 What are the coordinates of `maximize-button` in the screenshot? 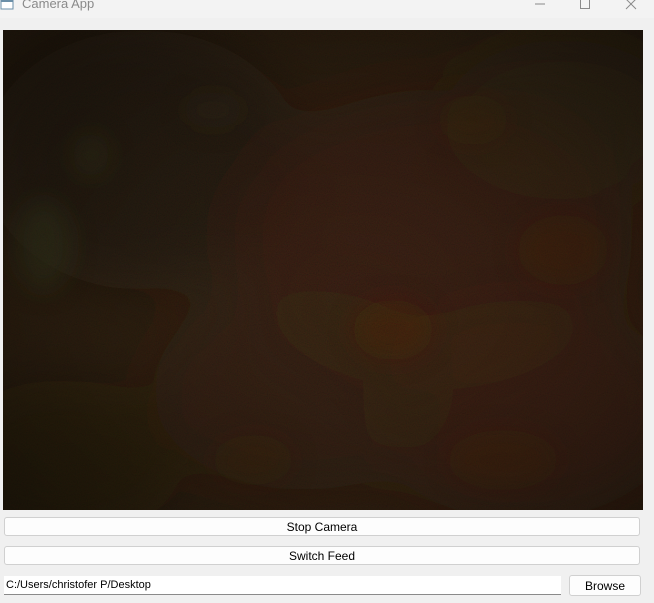 It's located at (585, 7).